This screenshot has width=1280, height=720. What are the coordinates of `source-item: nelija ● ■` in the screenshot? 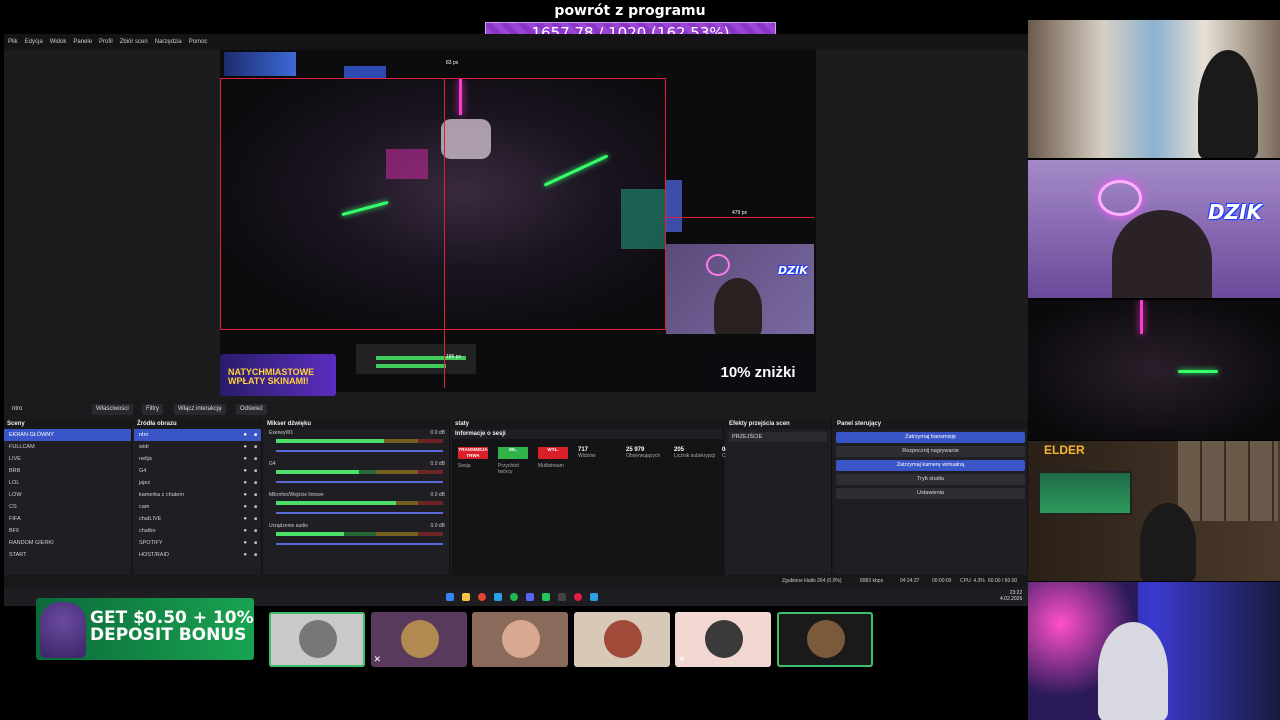 It's located at (197, 459).